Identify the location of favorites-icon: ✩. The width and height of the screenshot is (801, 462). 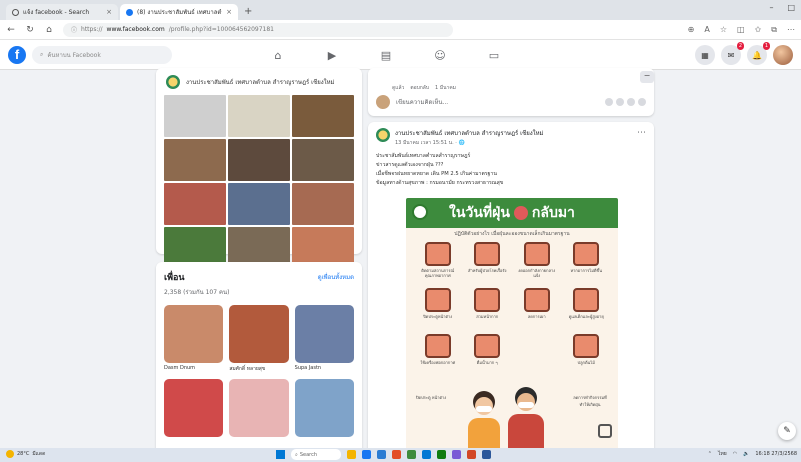
(758, 30).